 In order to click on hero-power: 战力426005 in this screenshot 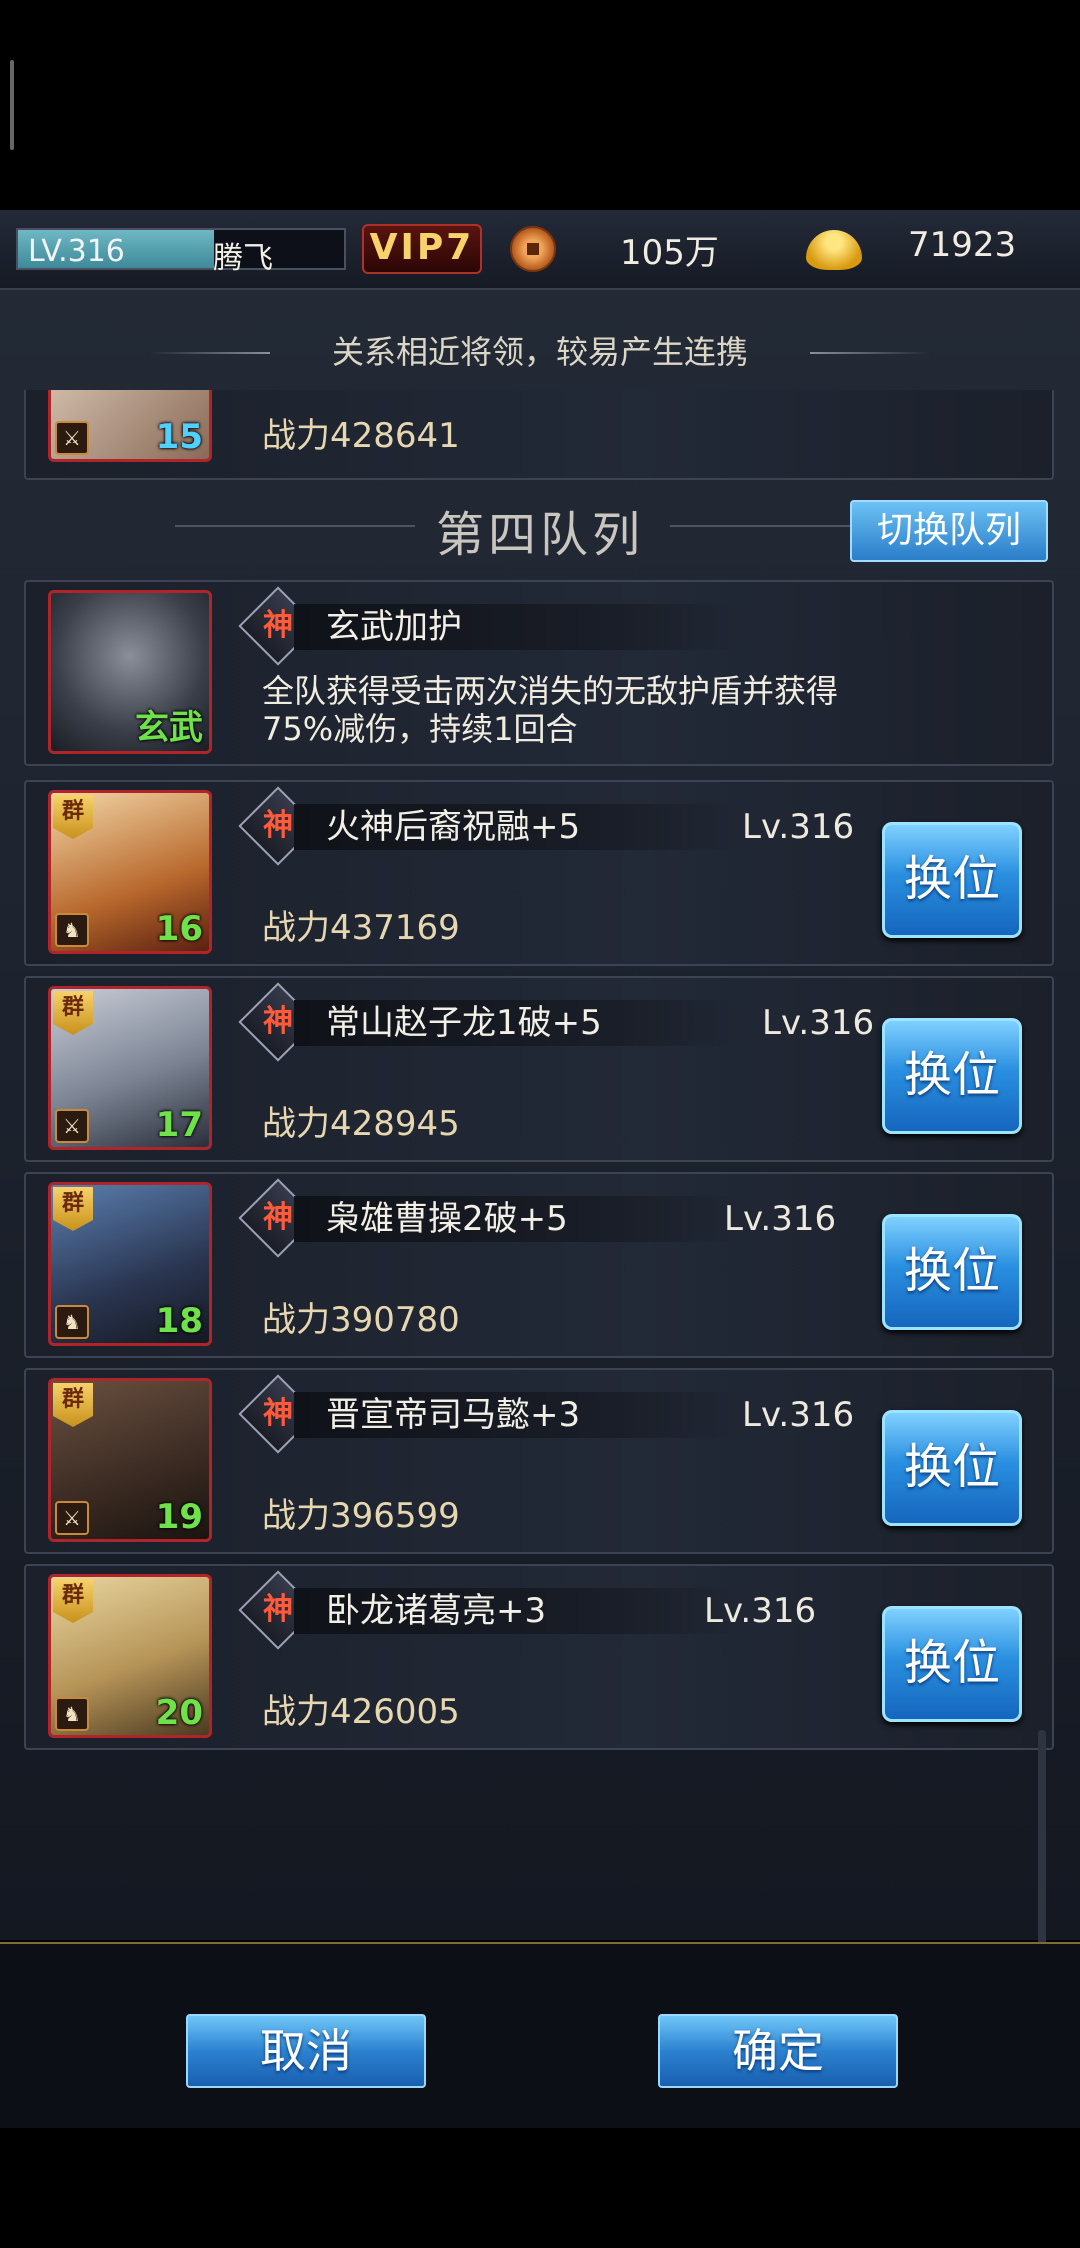, I will do `click(361, 1712)`.